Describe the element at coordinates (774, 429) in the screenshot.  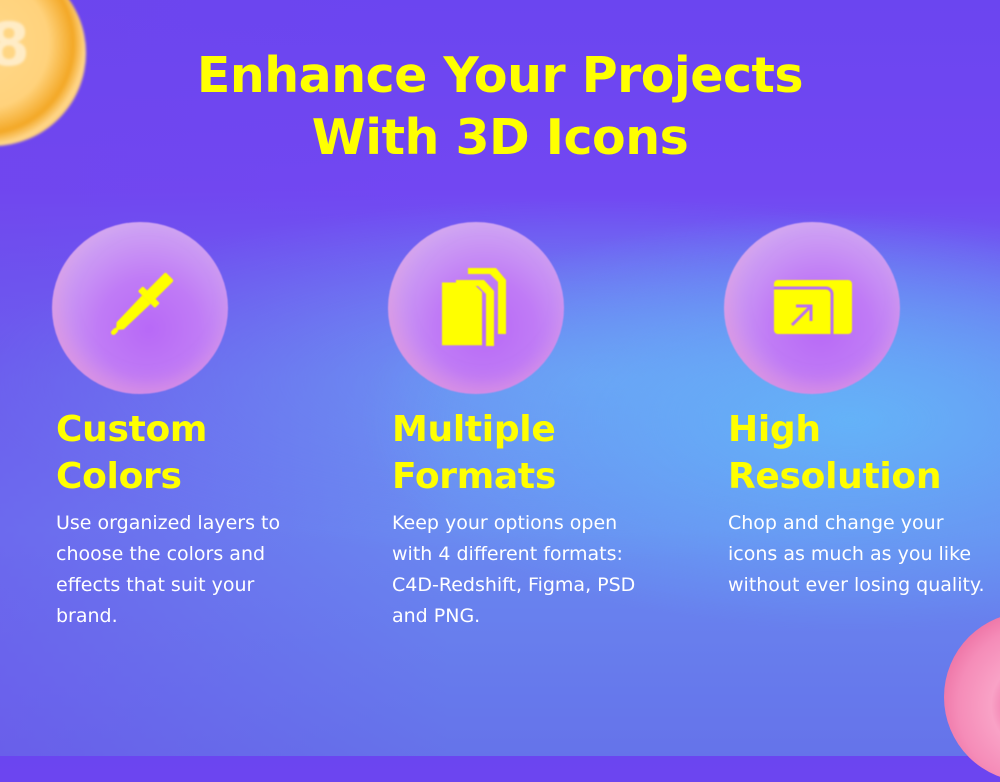
I see `feature-heading-line-1: High` at that location.